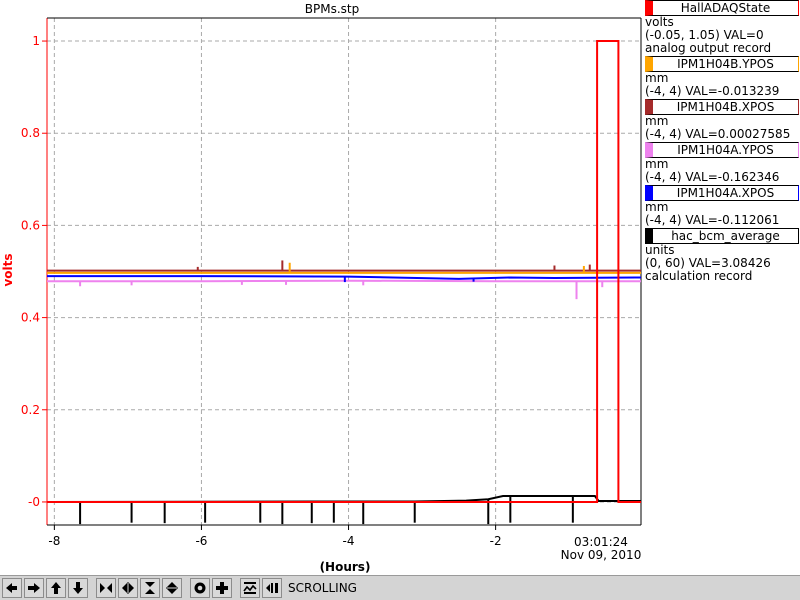  What do you see at coordinates (54, 541) in the screenshot?
I see `x-tick-label: -8` at bounding box center [54, 541].